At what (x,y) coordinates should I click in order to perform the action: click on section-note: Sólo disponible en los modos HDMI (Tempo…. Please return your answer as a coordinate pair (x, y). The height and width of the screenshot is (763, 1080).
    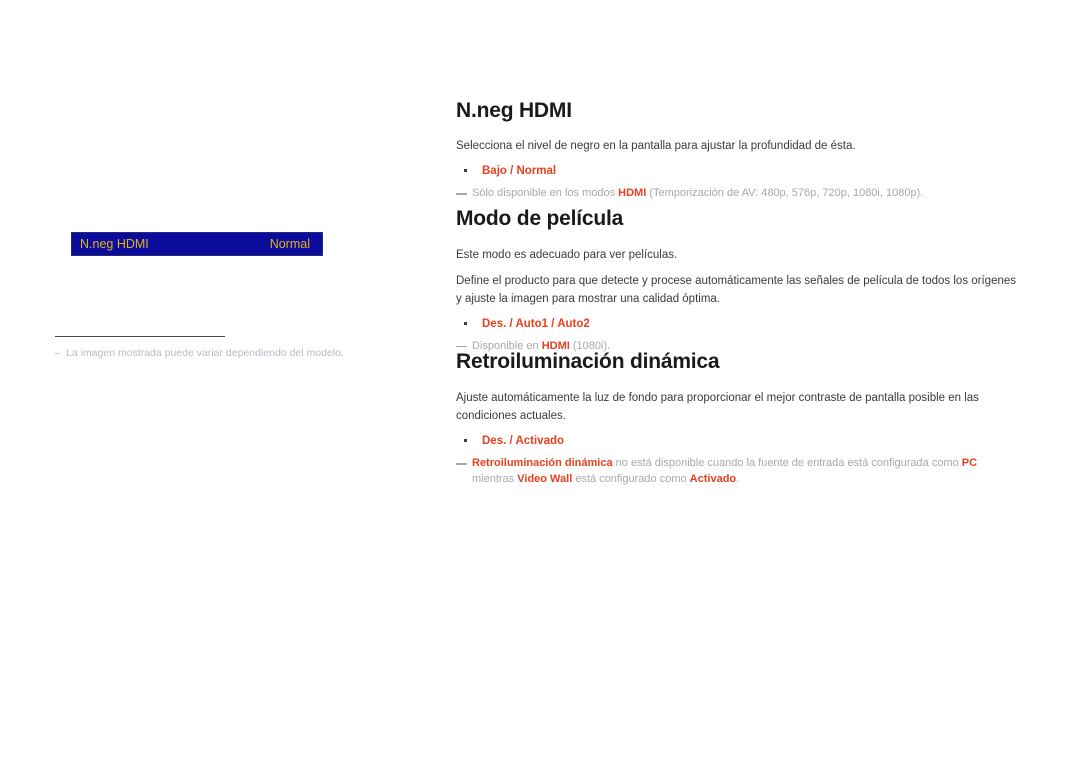
    Looking at the image, I should click on (739, 194).